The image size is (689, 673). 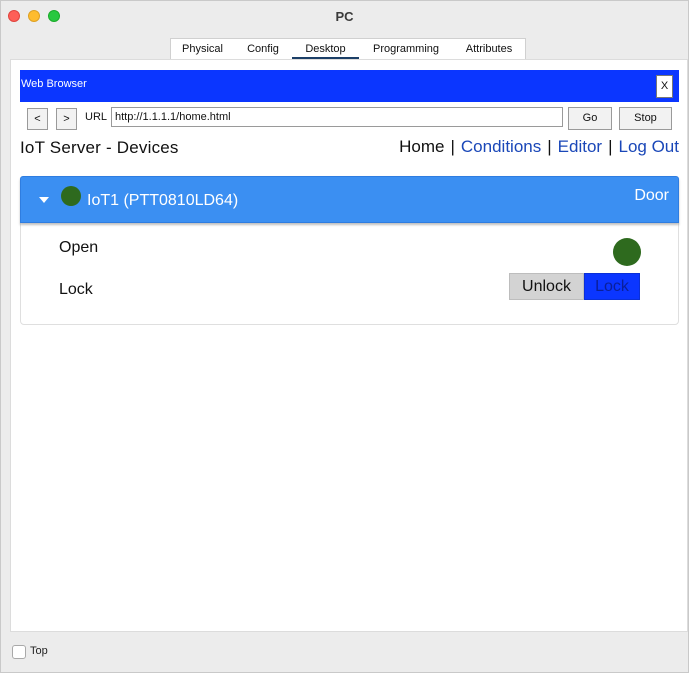 I want to click on device-header: IoT1 (PTT0810LD64) Door, so click(x=349, y=199).